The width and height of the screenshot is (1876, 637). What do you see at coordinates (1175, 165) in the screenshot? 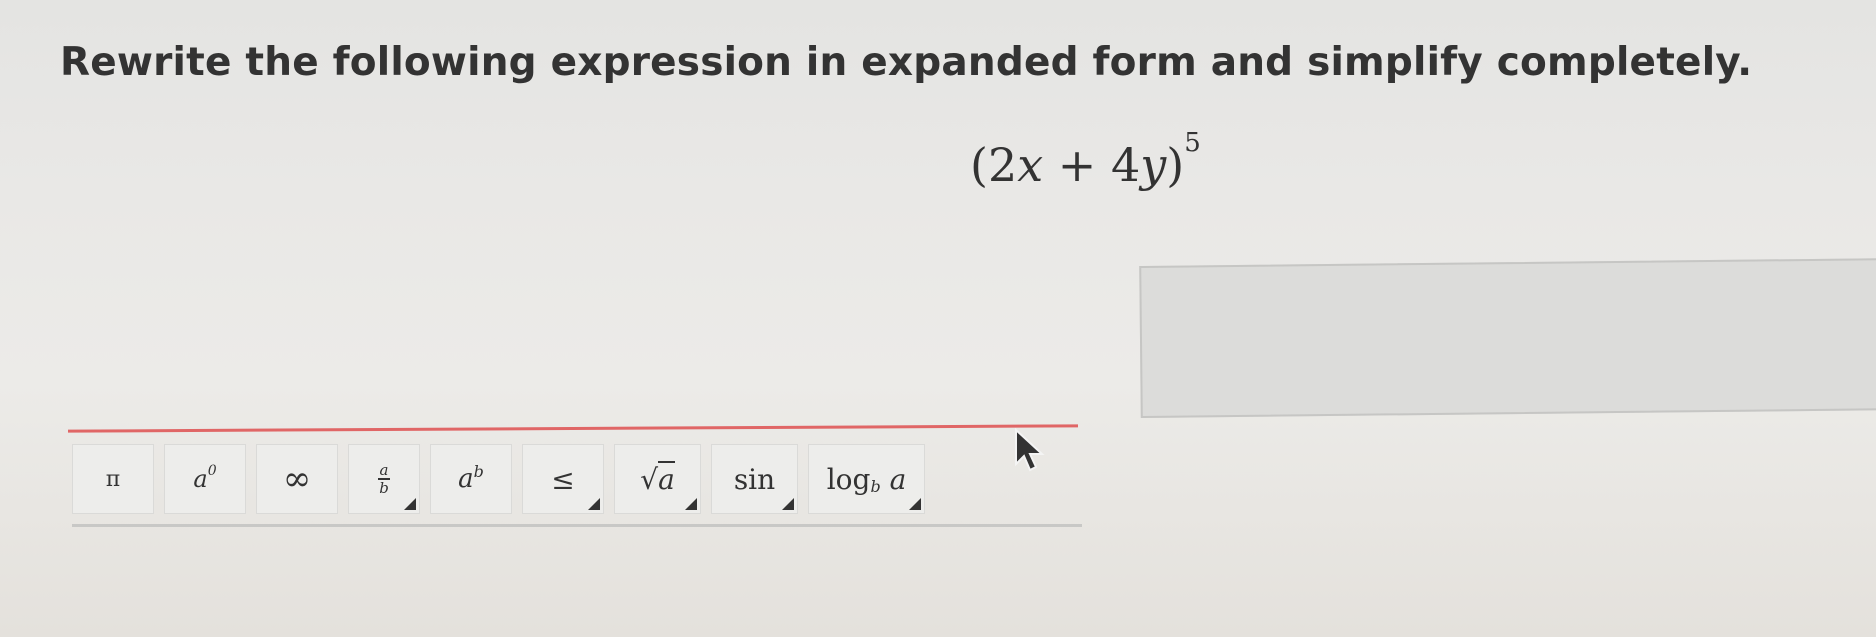
I see `expression-close: )` at bounding box center [1175, 165].